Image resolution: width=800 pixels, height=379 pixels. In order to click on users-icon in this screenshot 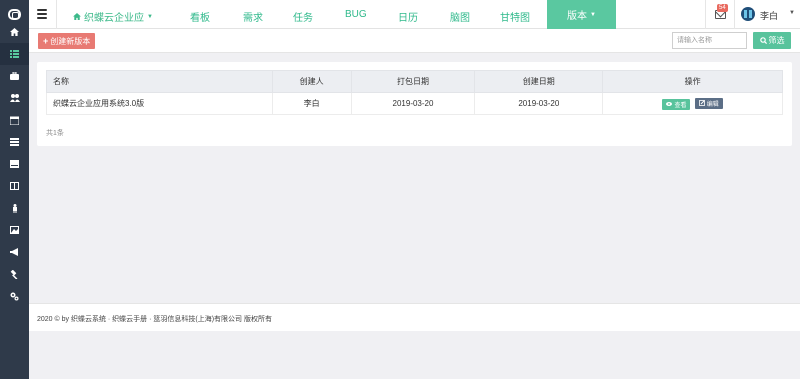, I will do `click(14, 98)`.